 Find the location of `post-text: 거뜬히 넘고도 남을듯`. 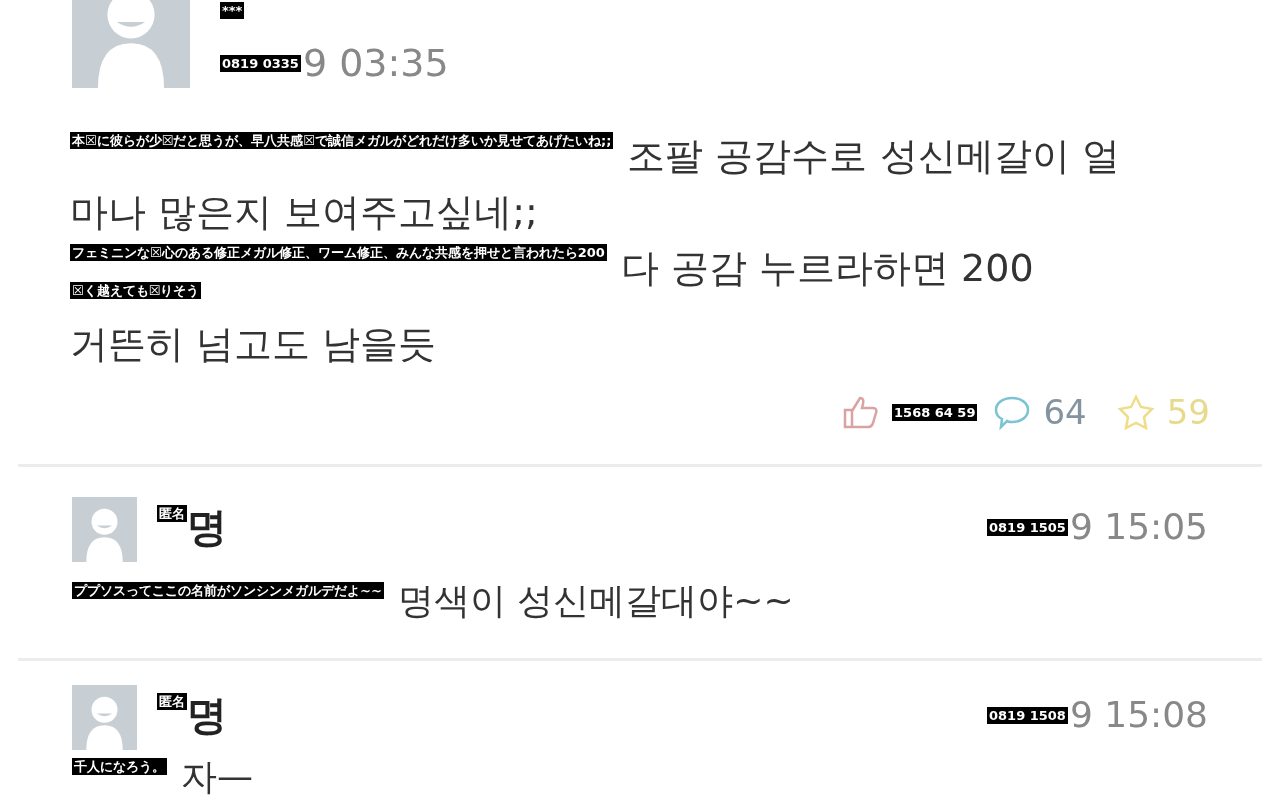

post-text: 거뜬히 넘고도 남을듯 is located at coordinates (253, 344).